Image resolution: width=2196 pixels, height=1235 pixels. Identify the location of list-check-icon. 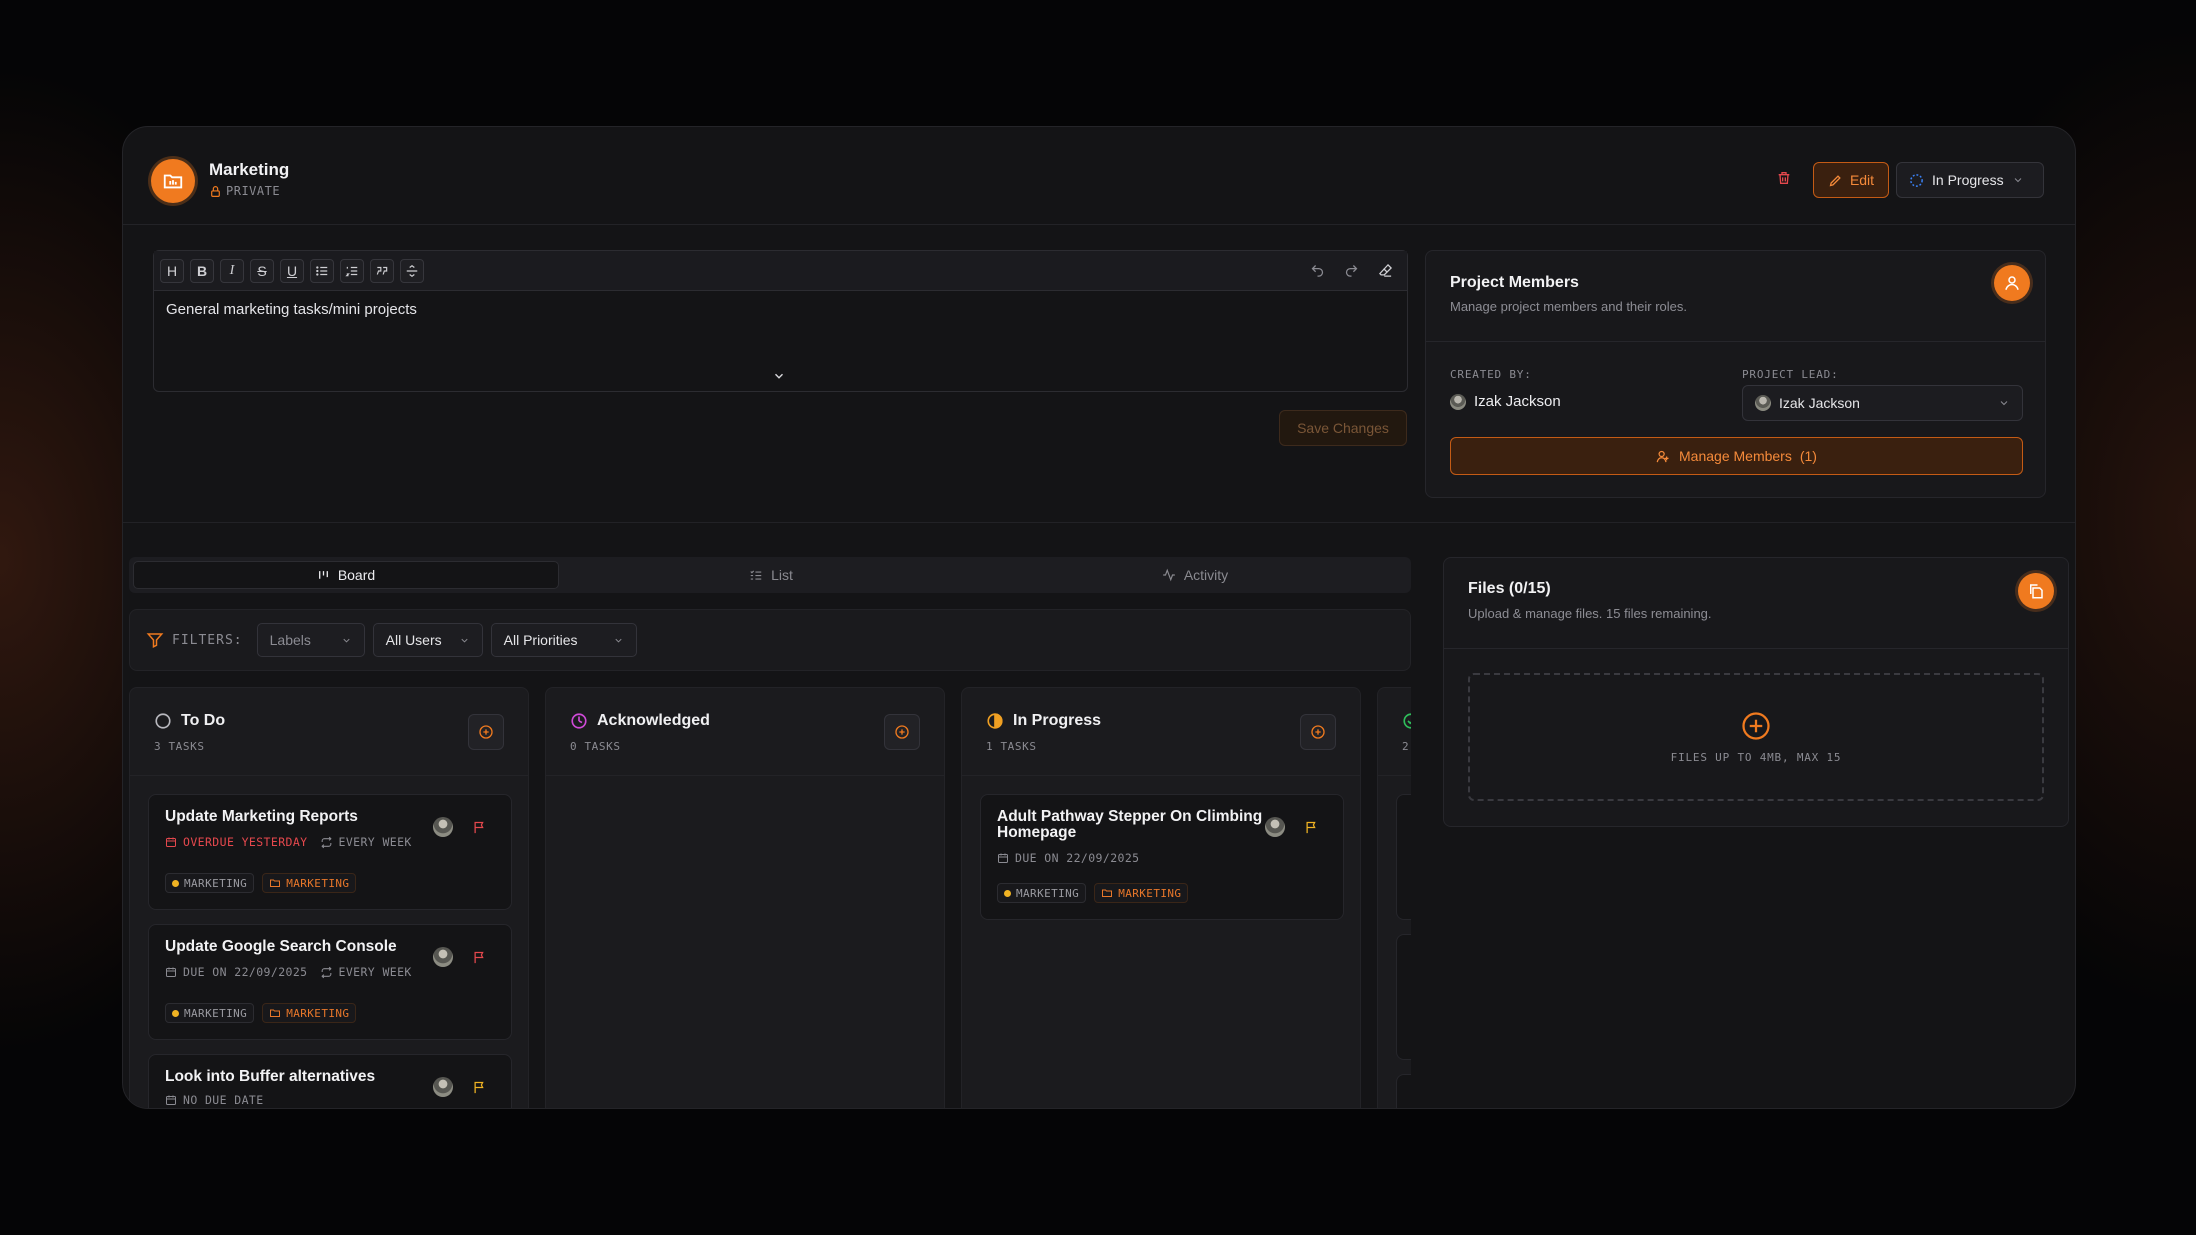
(756, 575).